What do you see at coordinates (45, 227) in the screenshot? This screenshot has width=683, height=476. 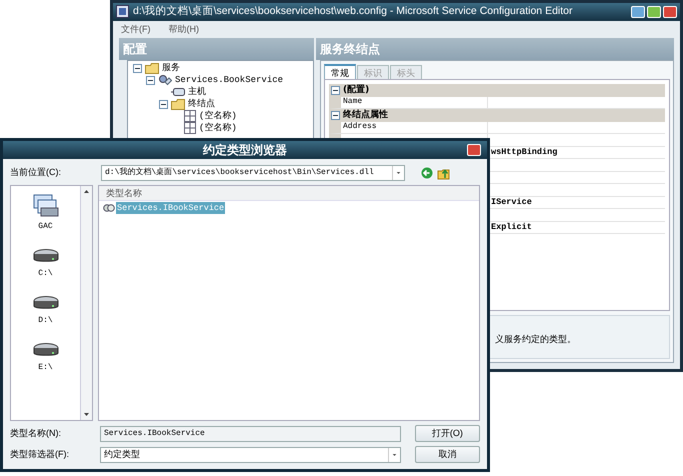 I see `place-label: GAC` at bounding box center [45, 227].